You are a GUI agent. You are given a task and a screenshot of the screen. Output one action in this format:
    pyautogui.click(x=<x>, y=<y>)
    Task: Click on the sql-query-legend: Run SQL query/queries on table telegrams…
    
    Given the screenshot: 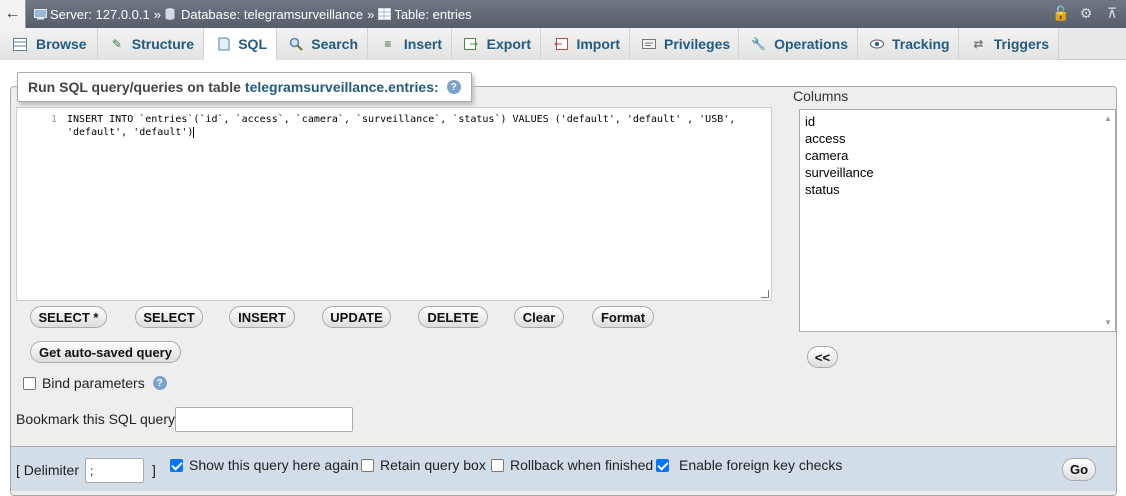 What is the action you would take?
    pyautogui.click(x=244, y=87)
    